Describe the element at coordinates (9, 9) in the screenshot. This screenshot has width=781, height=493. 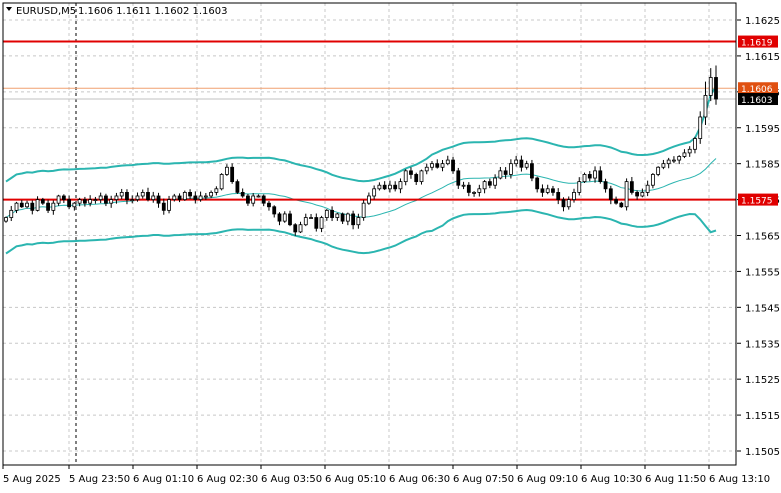
I see `dropdown-triangle-icon` at that location.